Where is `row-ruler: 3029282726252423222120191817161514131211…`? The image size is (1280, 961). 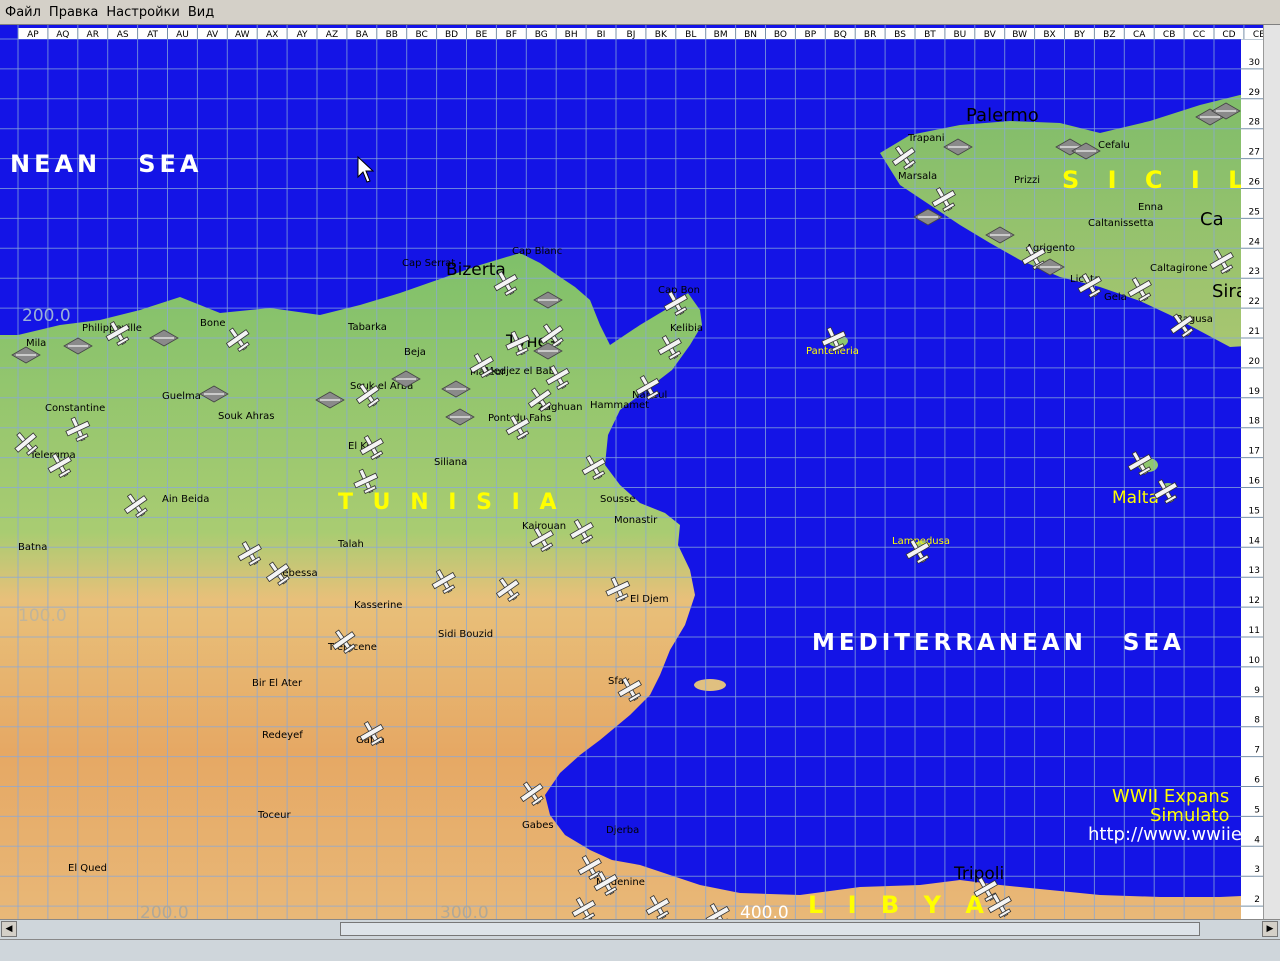 row-ruler: 3029282726252423222120191817161514131211… is located at coordinates (1252, 479).